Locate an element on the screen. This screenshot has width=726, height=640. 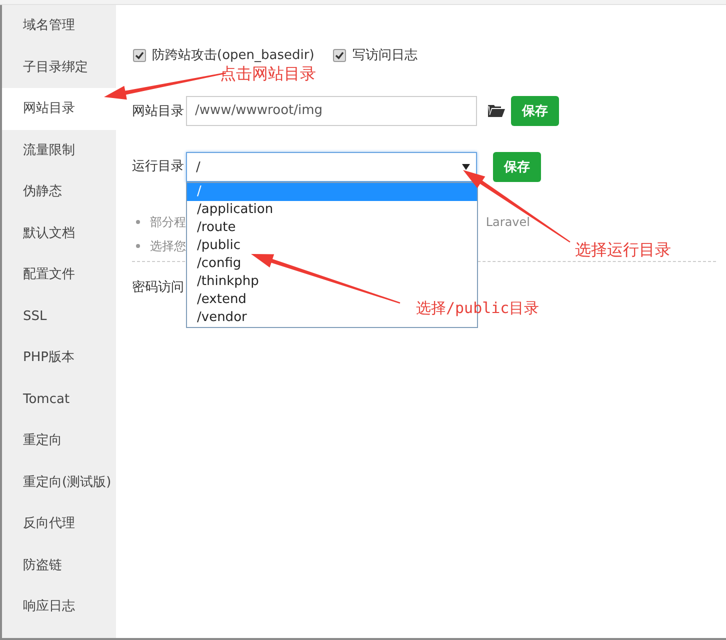
dropdown-option: /config is located at coordinates (216, 264).